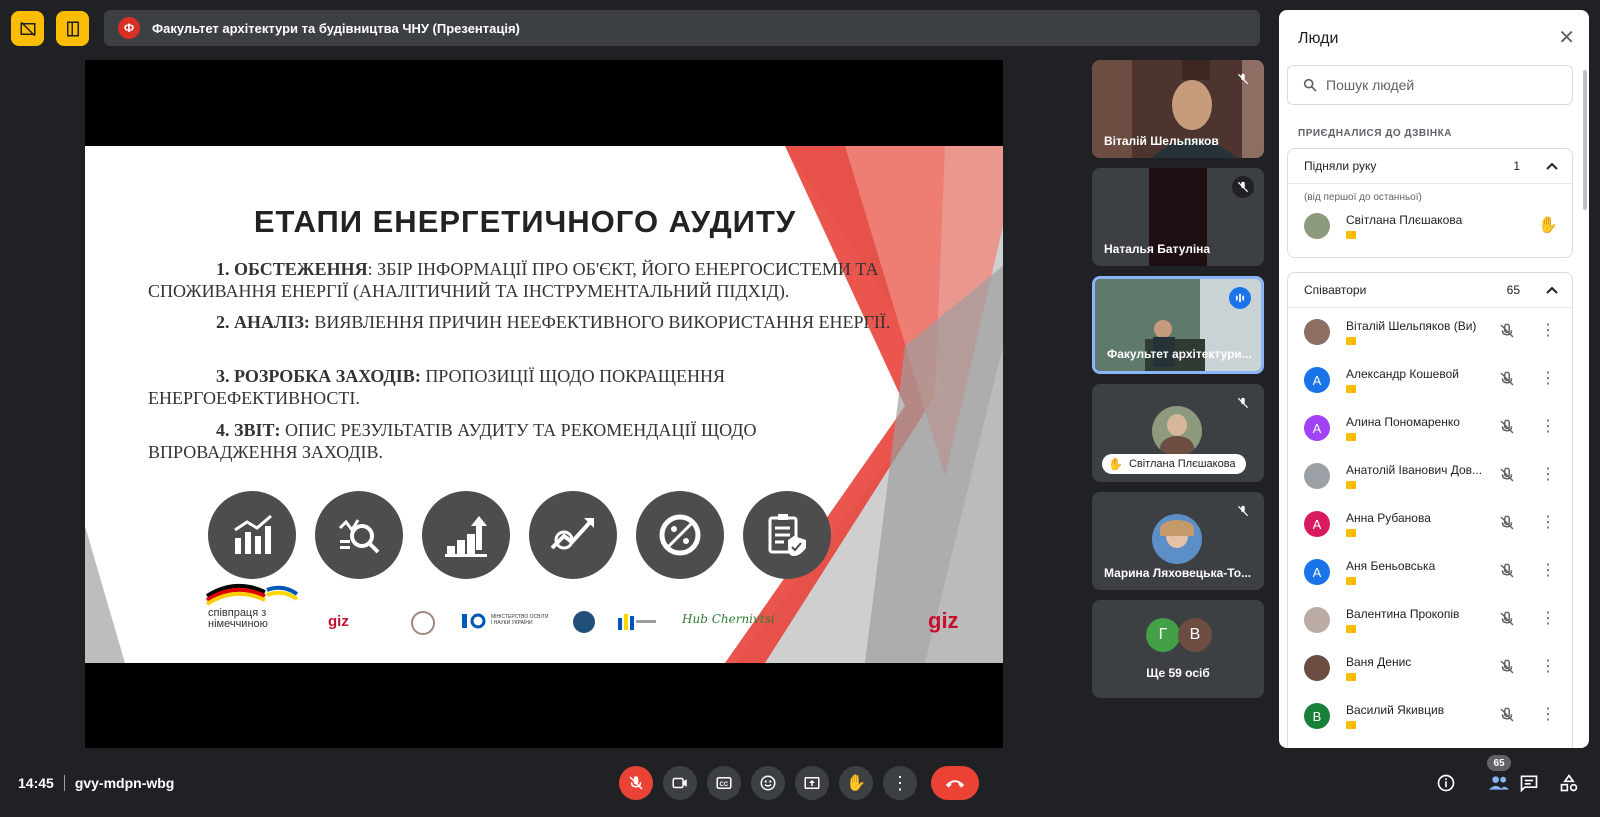 This screenshot has height=817, width=1600. I want to click on lower-hand-icon: ✋, so click(1548, 225).